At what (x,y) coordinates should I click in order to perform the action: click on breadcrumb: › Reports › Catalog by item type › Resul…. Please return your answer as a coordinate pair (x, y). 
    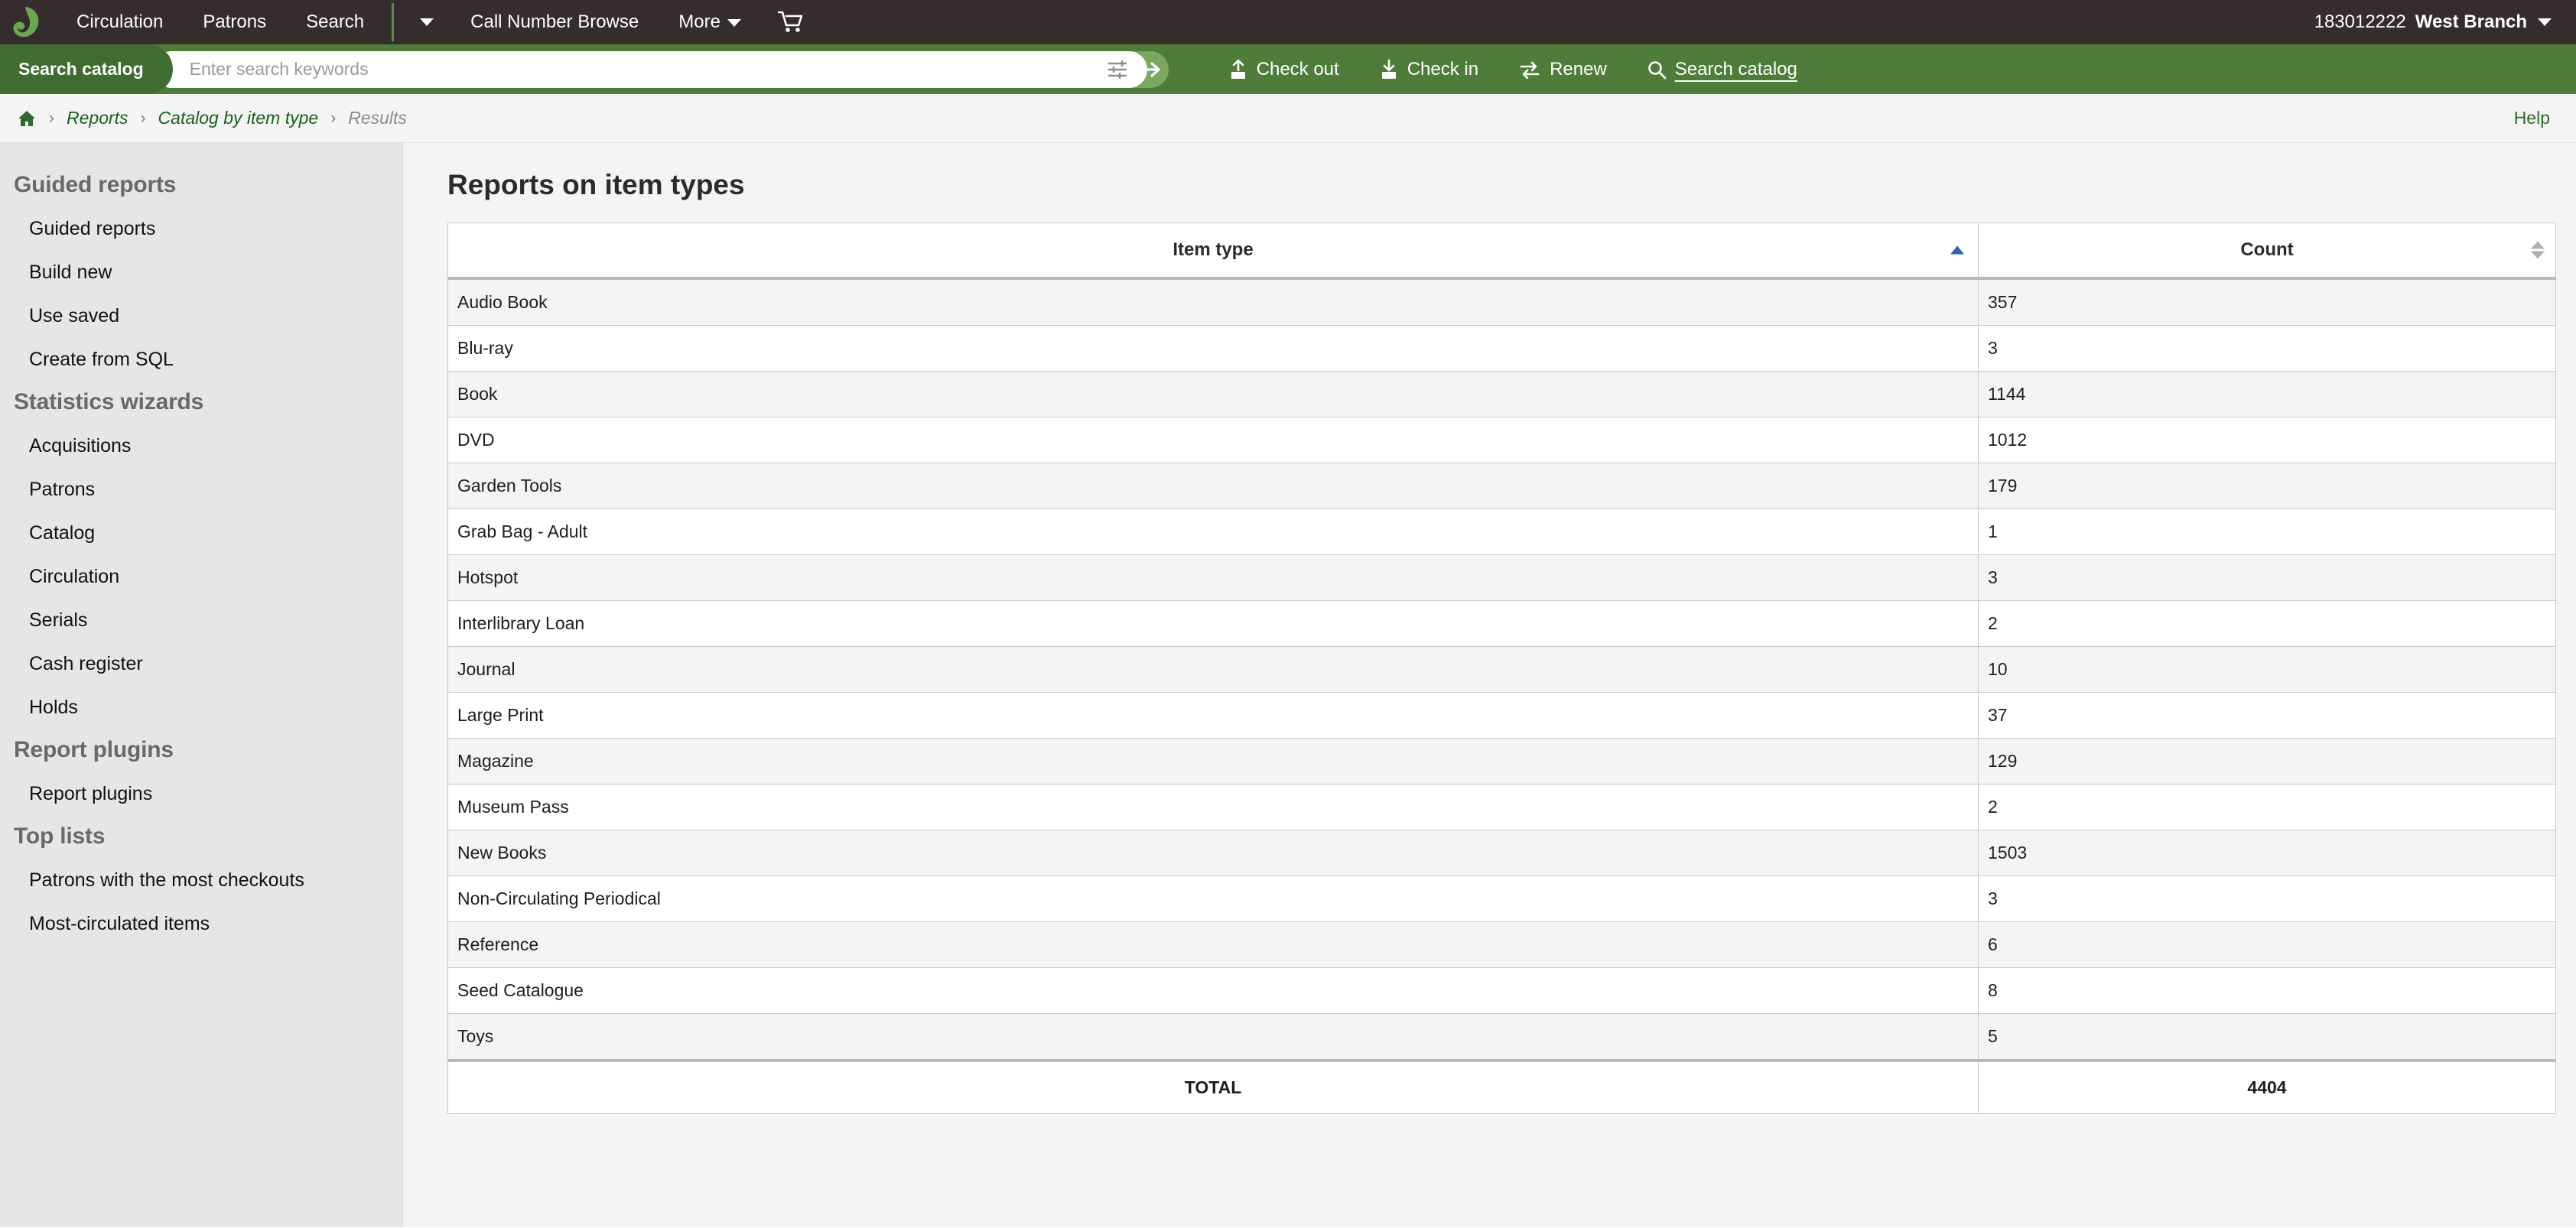
    Looking at the image, I should click on (1288, 118).